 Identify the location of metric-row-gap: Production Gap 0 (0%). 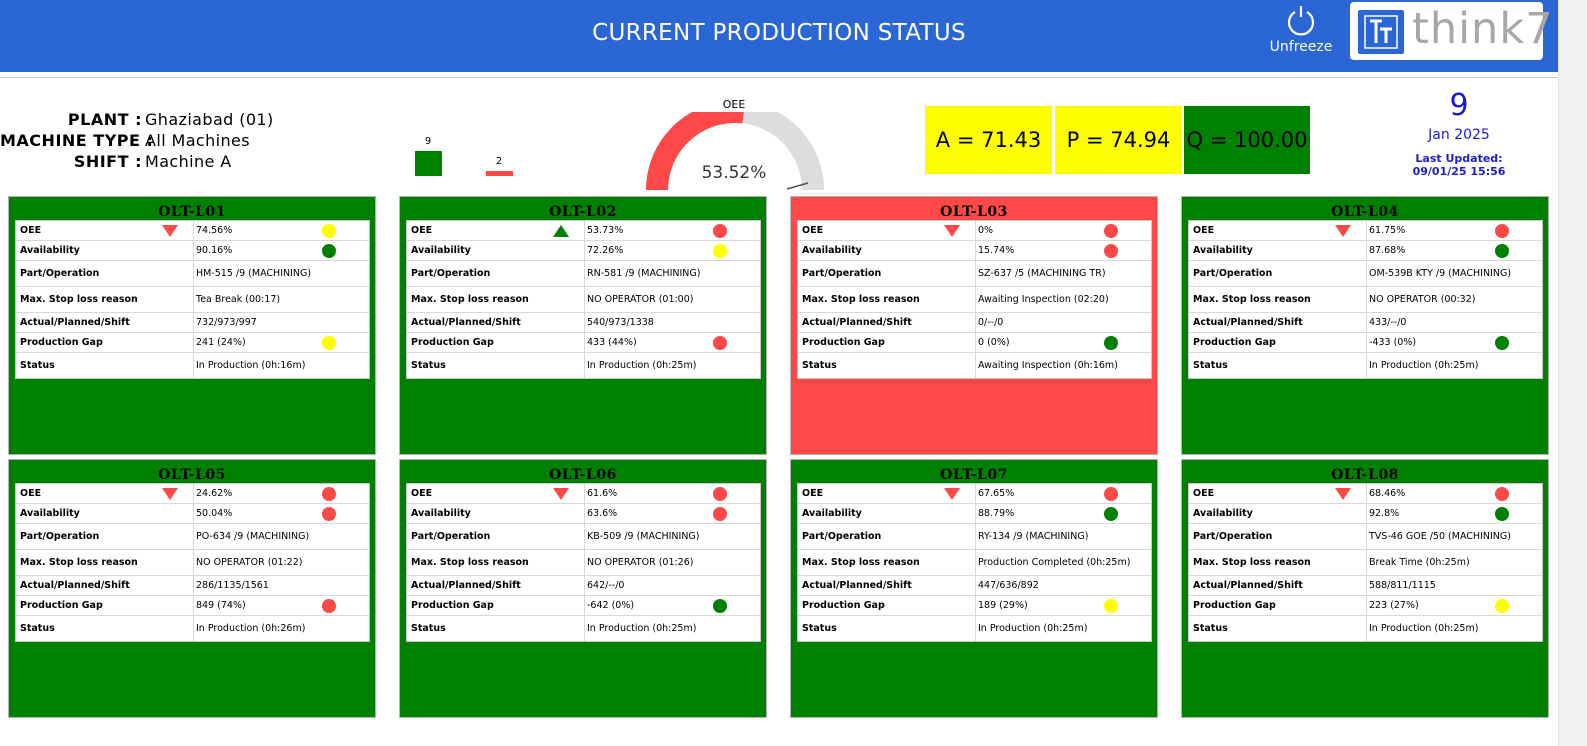
(974, 343).